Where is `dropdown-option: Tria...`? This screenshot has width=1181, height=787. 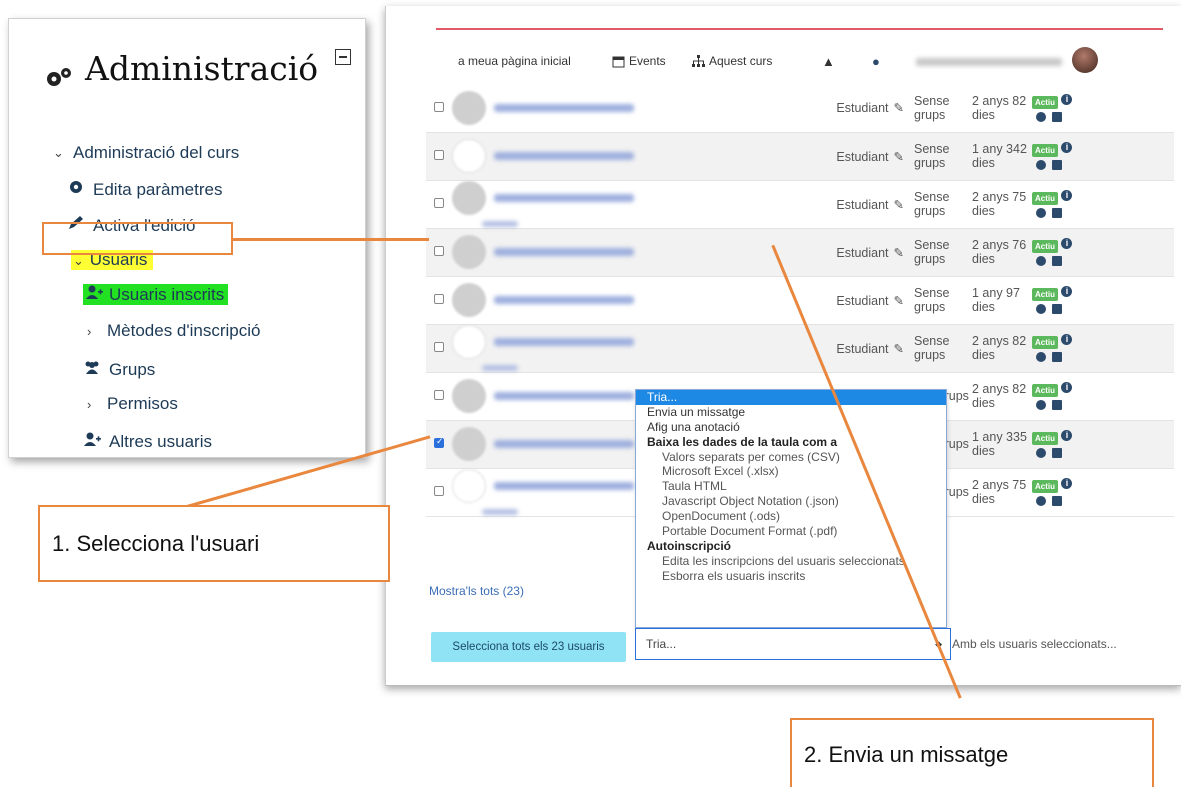
dropdown-option: Tria... is located at coordinates (791, 397).